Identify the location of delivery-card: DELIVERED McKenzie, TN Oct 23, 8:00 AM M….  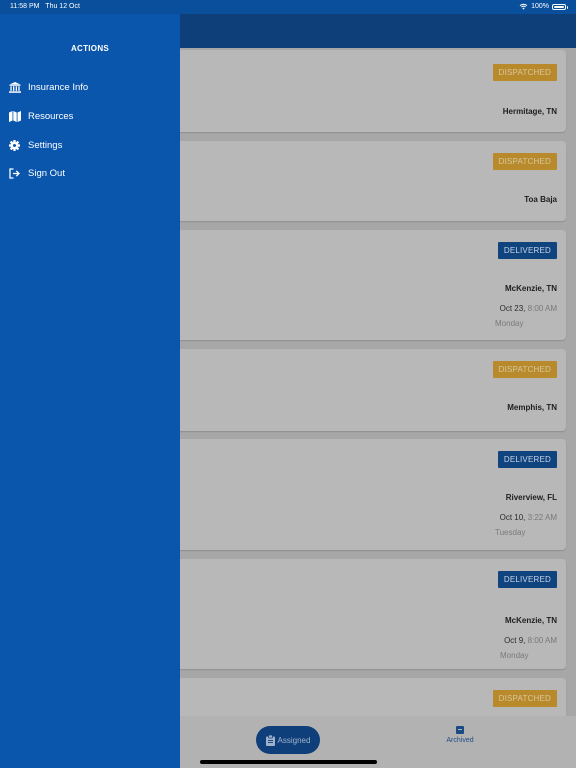
(373, 285).